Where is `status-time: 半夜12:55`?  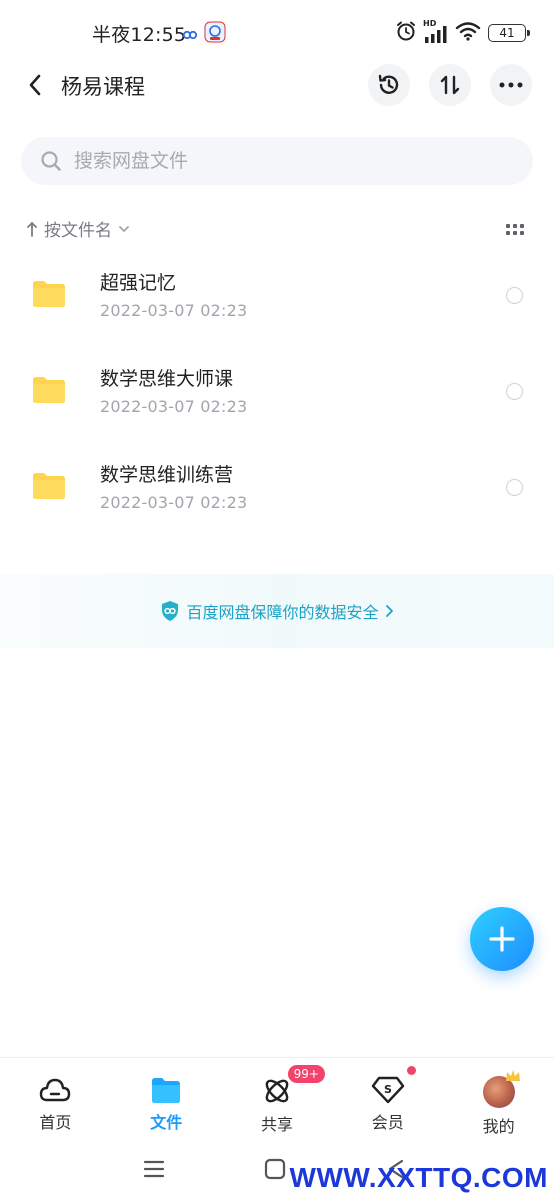 status-time: 半夜12:55 is located at coordinates (139, 35).